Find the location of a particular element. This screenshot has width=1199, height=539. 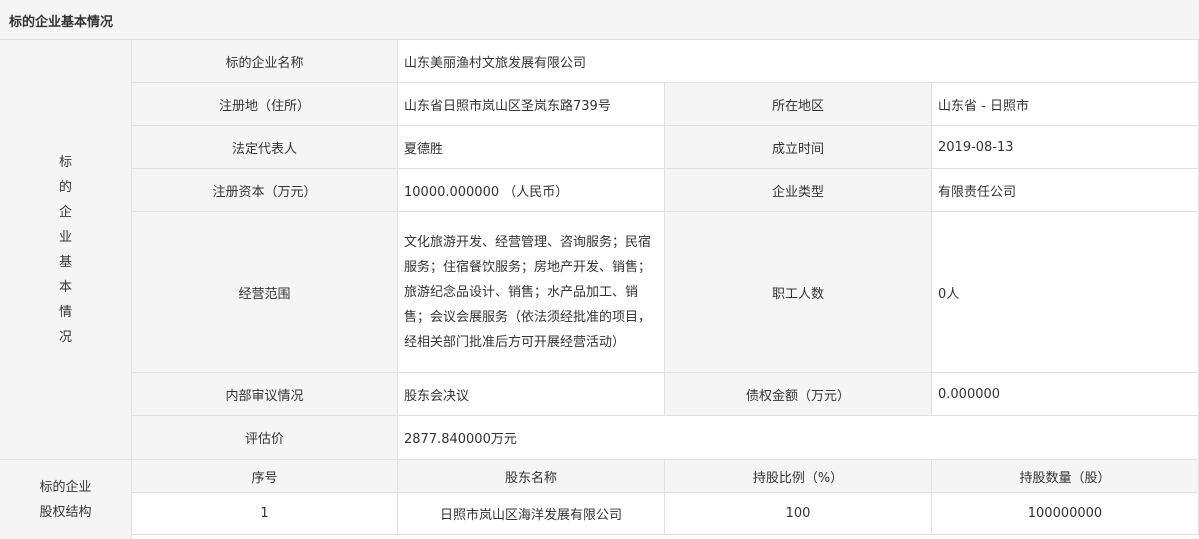

founded-value: 2019-08-13 is located at coordinates (1065, 147).